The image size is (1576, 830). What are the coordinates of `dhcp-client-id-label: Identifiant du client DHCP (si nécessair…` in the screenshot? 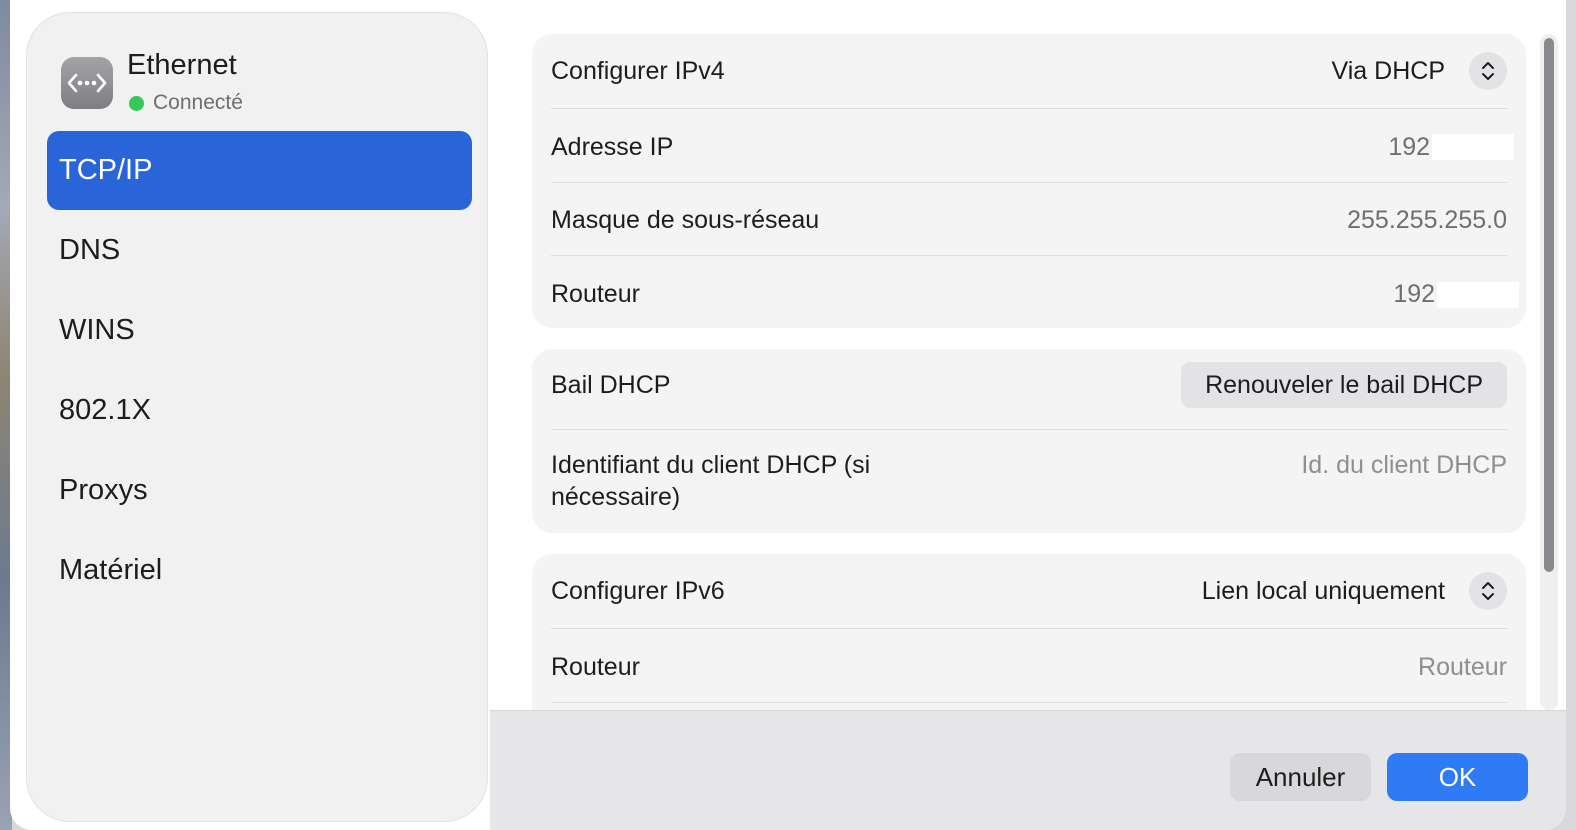 It's located at (710, 481).